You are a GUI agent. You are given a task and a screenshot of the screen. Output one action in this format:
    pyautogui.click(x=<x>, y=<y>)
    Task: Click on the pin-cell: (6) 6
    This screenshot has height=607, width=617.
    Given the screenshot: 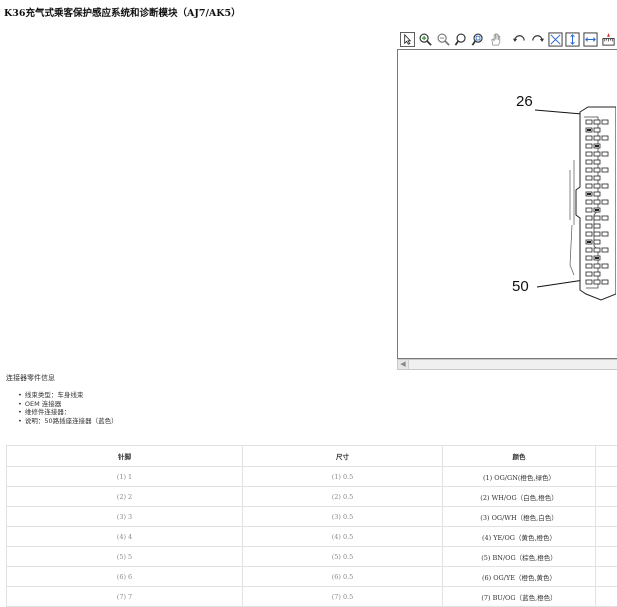 What is the action you would take?
    pyautogui.click(x=125, y=577)
    